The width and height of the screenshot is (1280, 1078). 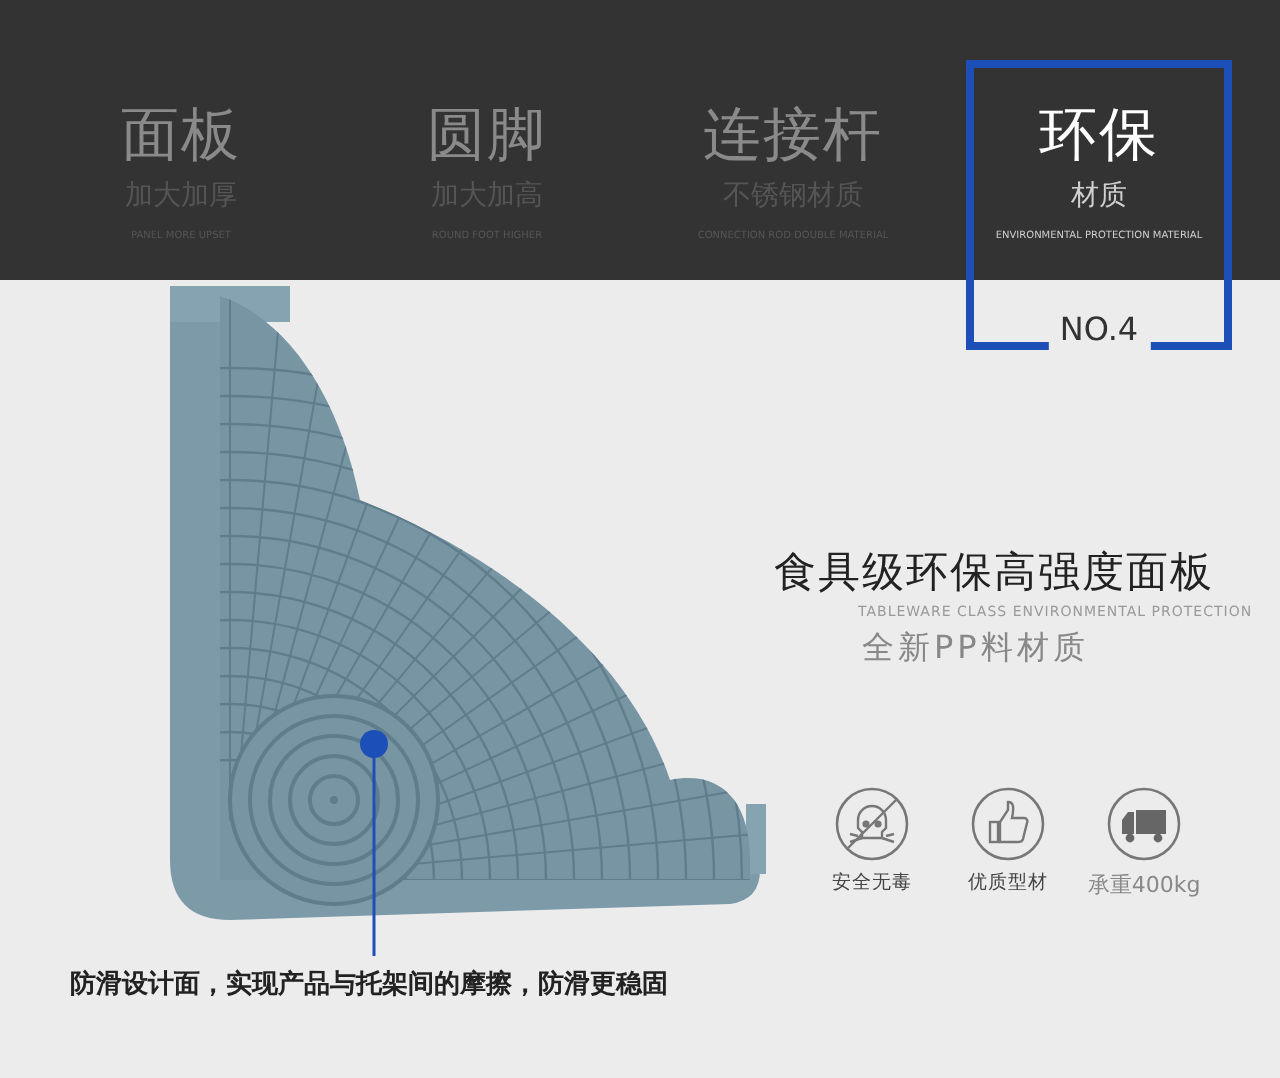 I want to click on thumbs-up-icon, so click(x=1008, y=824).